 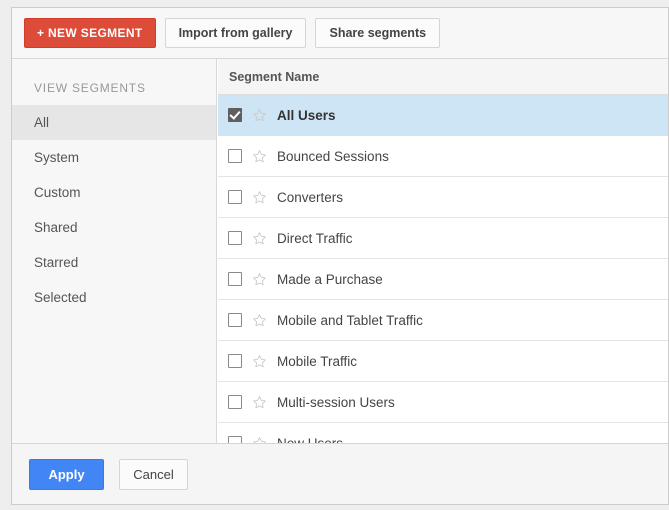 What do you see at coordinates (153, 474) in the screenshot?
I see `cancel-button: Cancel` at bounding box center [153, 474].